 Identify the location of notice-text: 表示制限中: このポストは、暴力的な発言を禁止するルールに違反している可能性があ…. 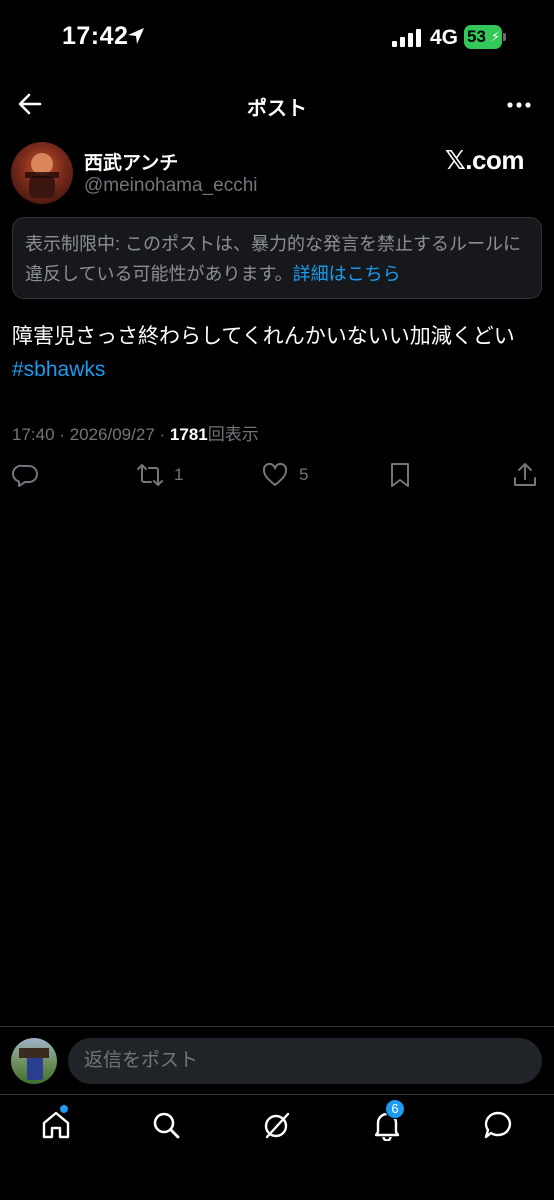
(273, 259).